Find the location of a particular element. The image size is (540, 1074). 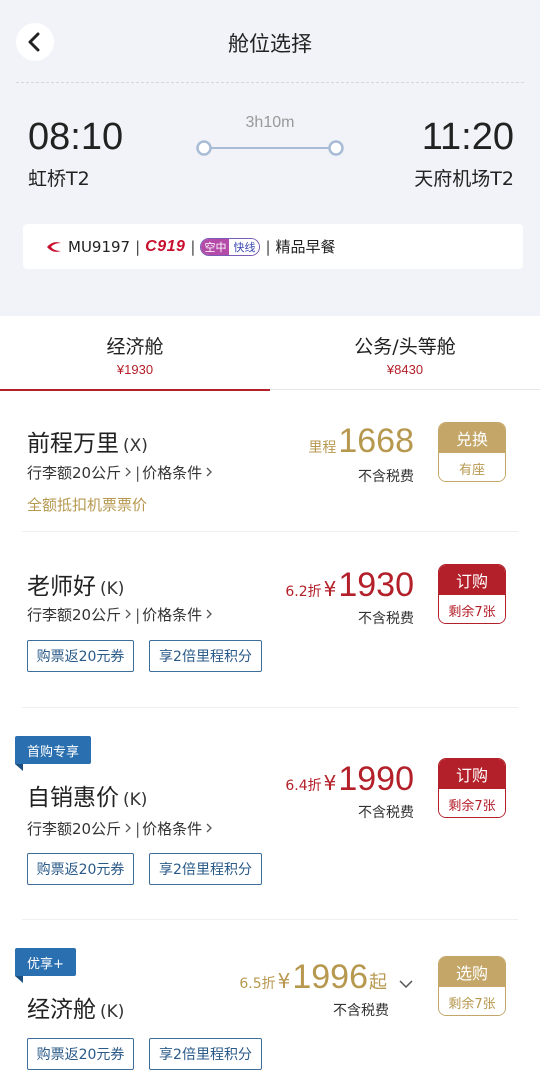

tab-price: ¥1930 is located at coordinates (135, 369).